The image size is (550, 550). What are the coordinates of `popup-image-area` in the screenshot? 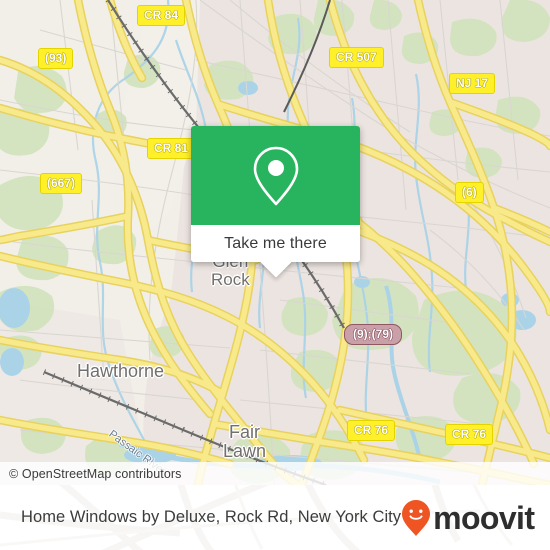 It's located at (275, 175).